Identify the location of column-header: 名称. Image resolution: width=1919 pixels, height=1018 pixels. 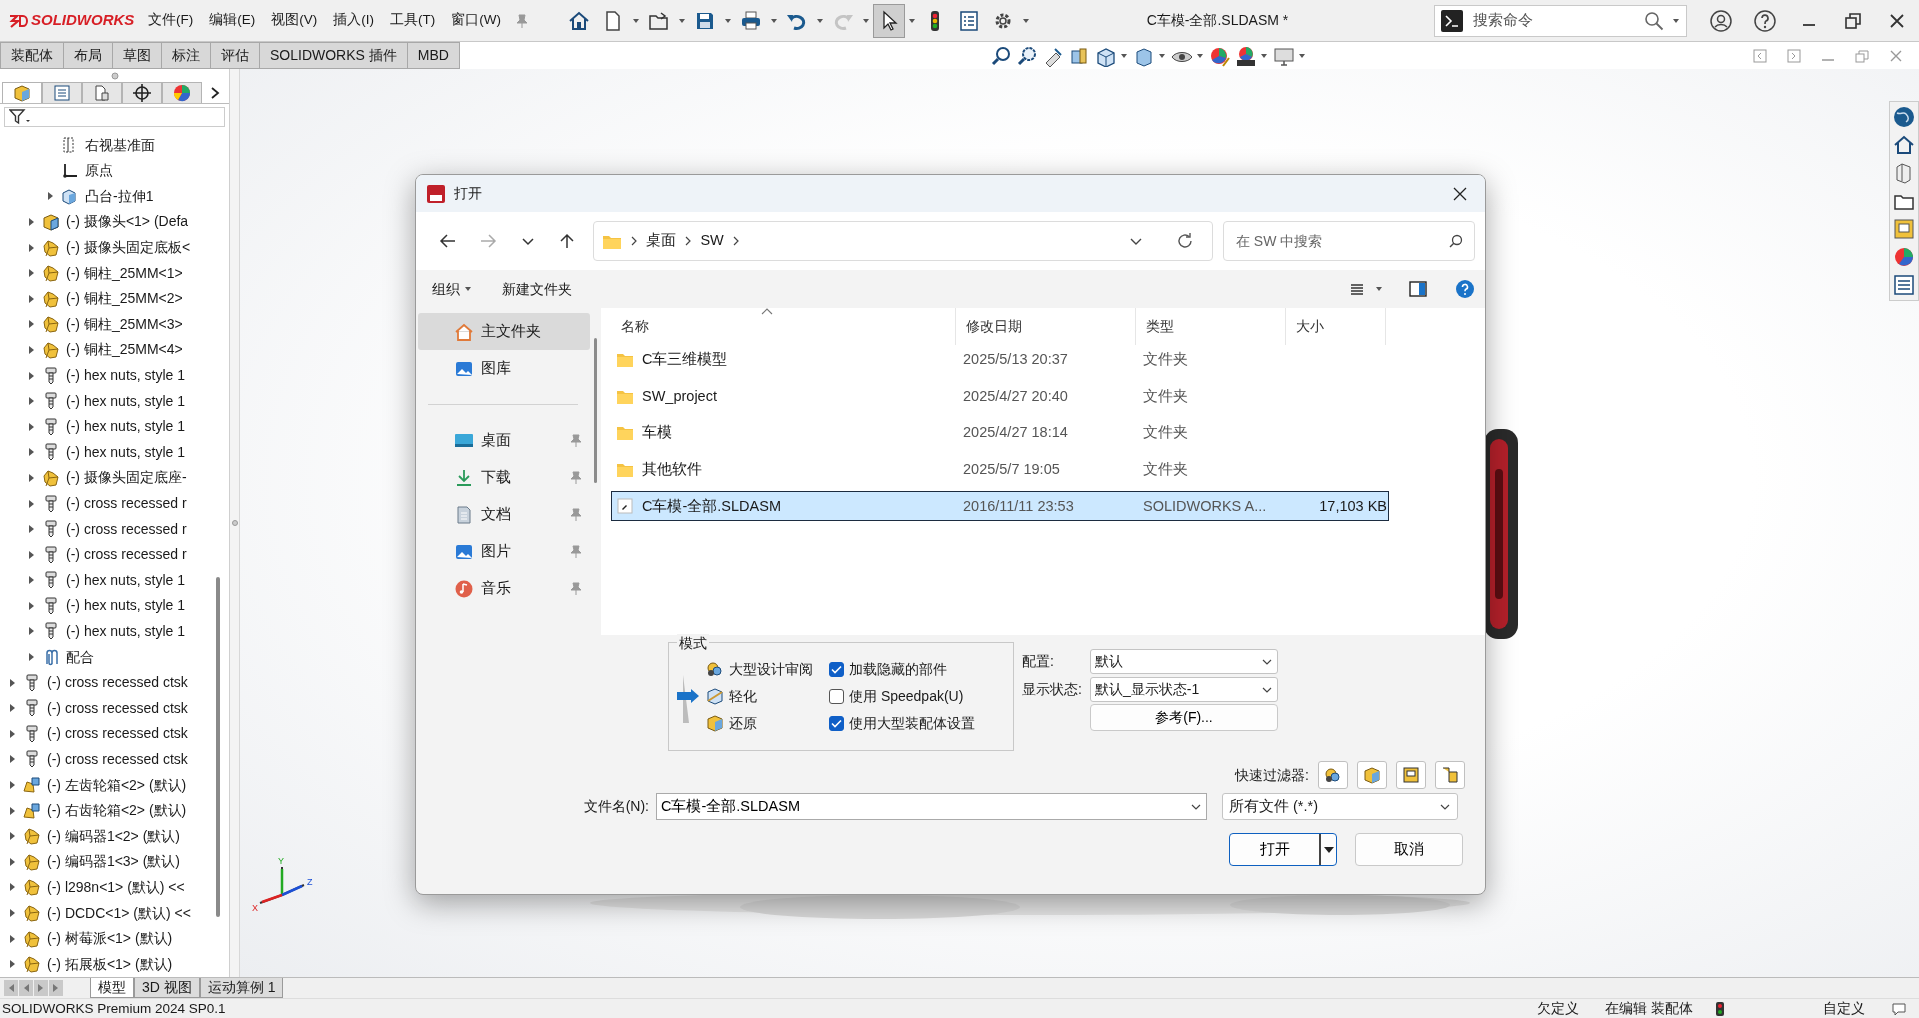
(783, 326).